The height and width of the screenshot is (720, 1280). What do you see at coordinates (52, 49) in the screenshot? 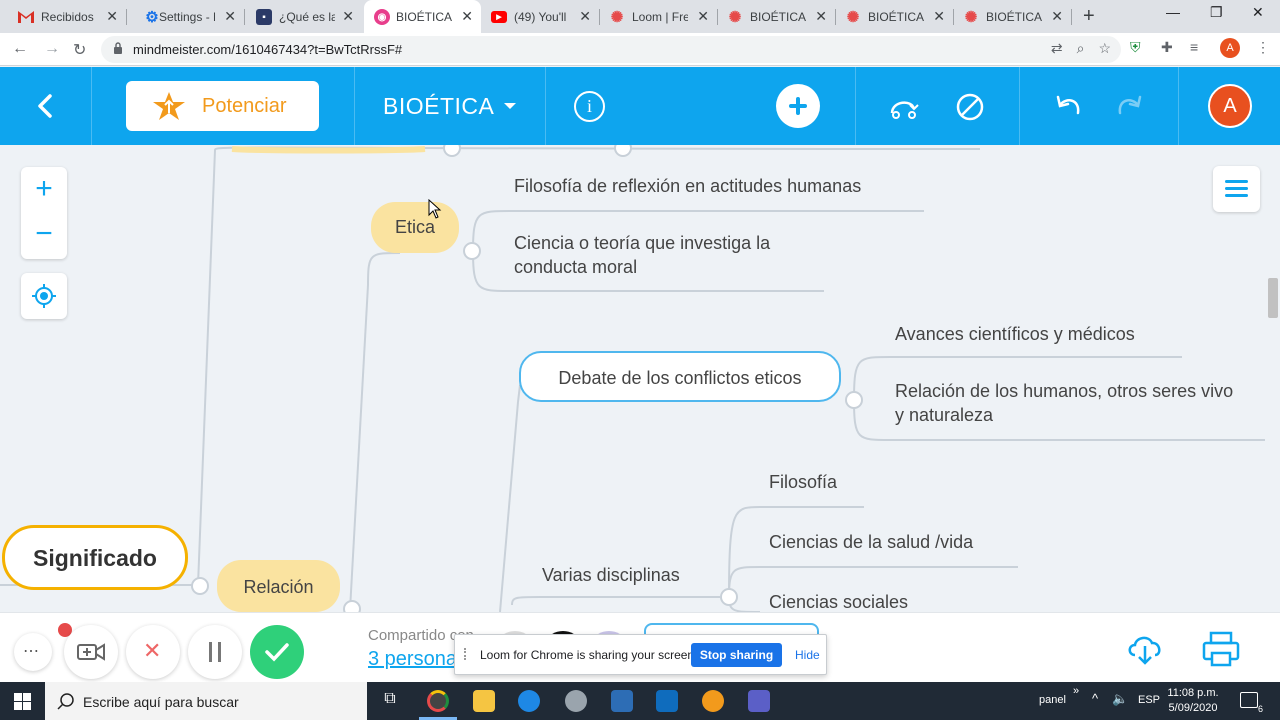
I see `forward-arrow-icon: →` at bounding box center [52, 49].